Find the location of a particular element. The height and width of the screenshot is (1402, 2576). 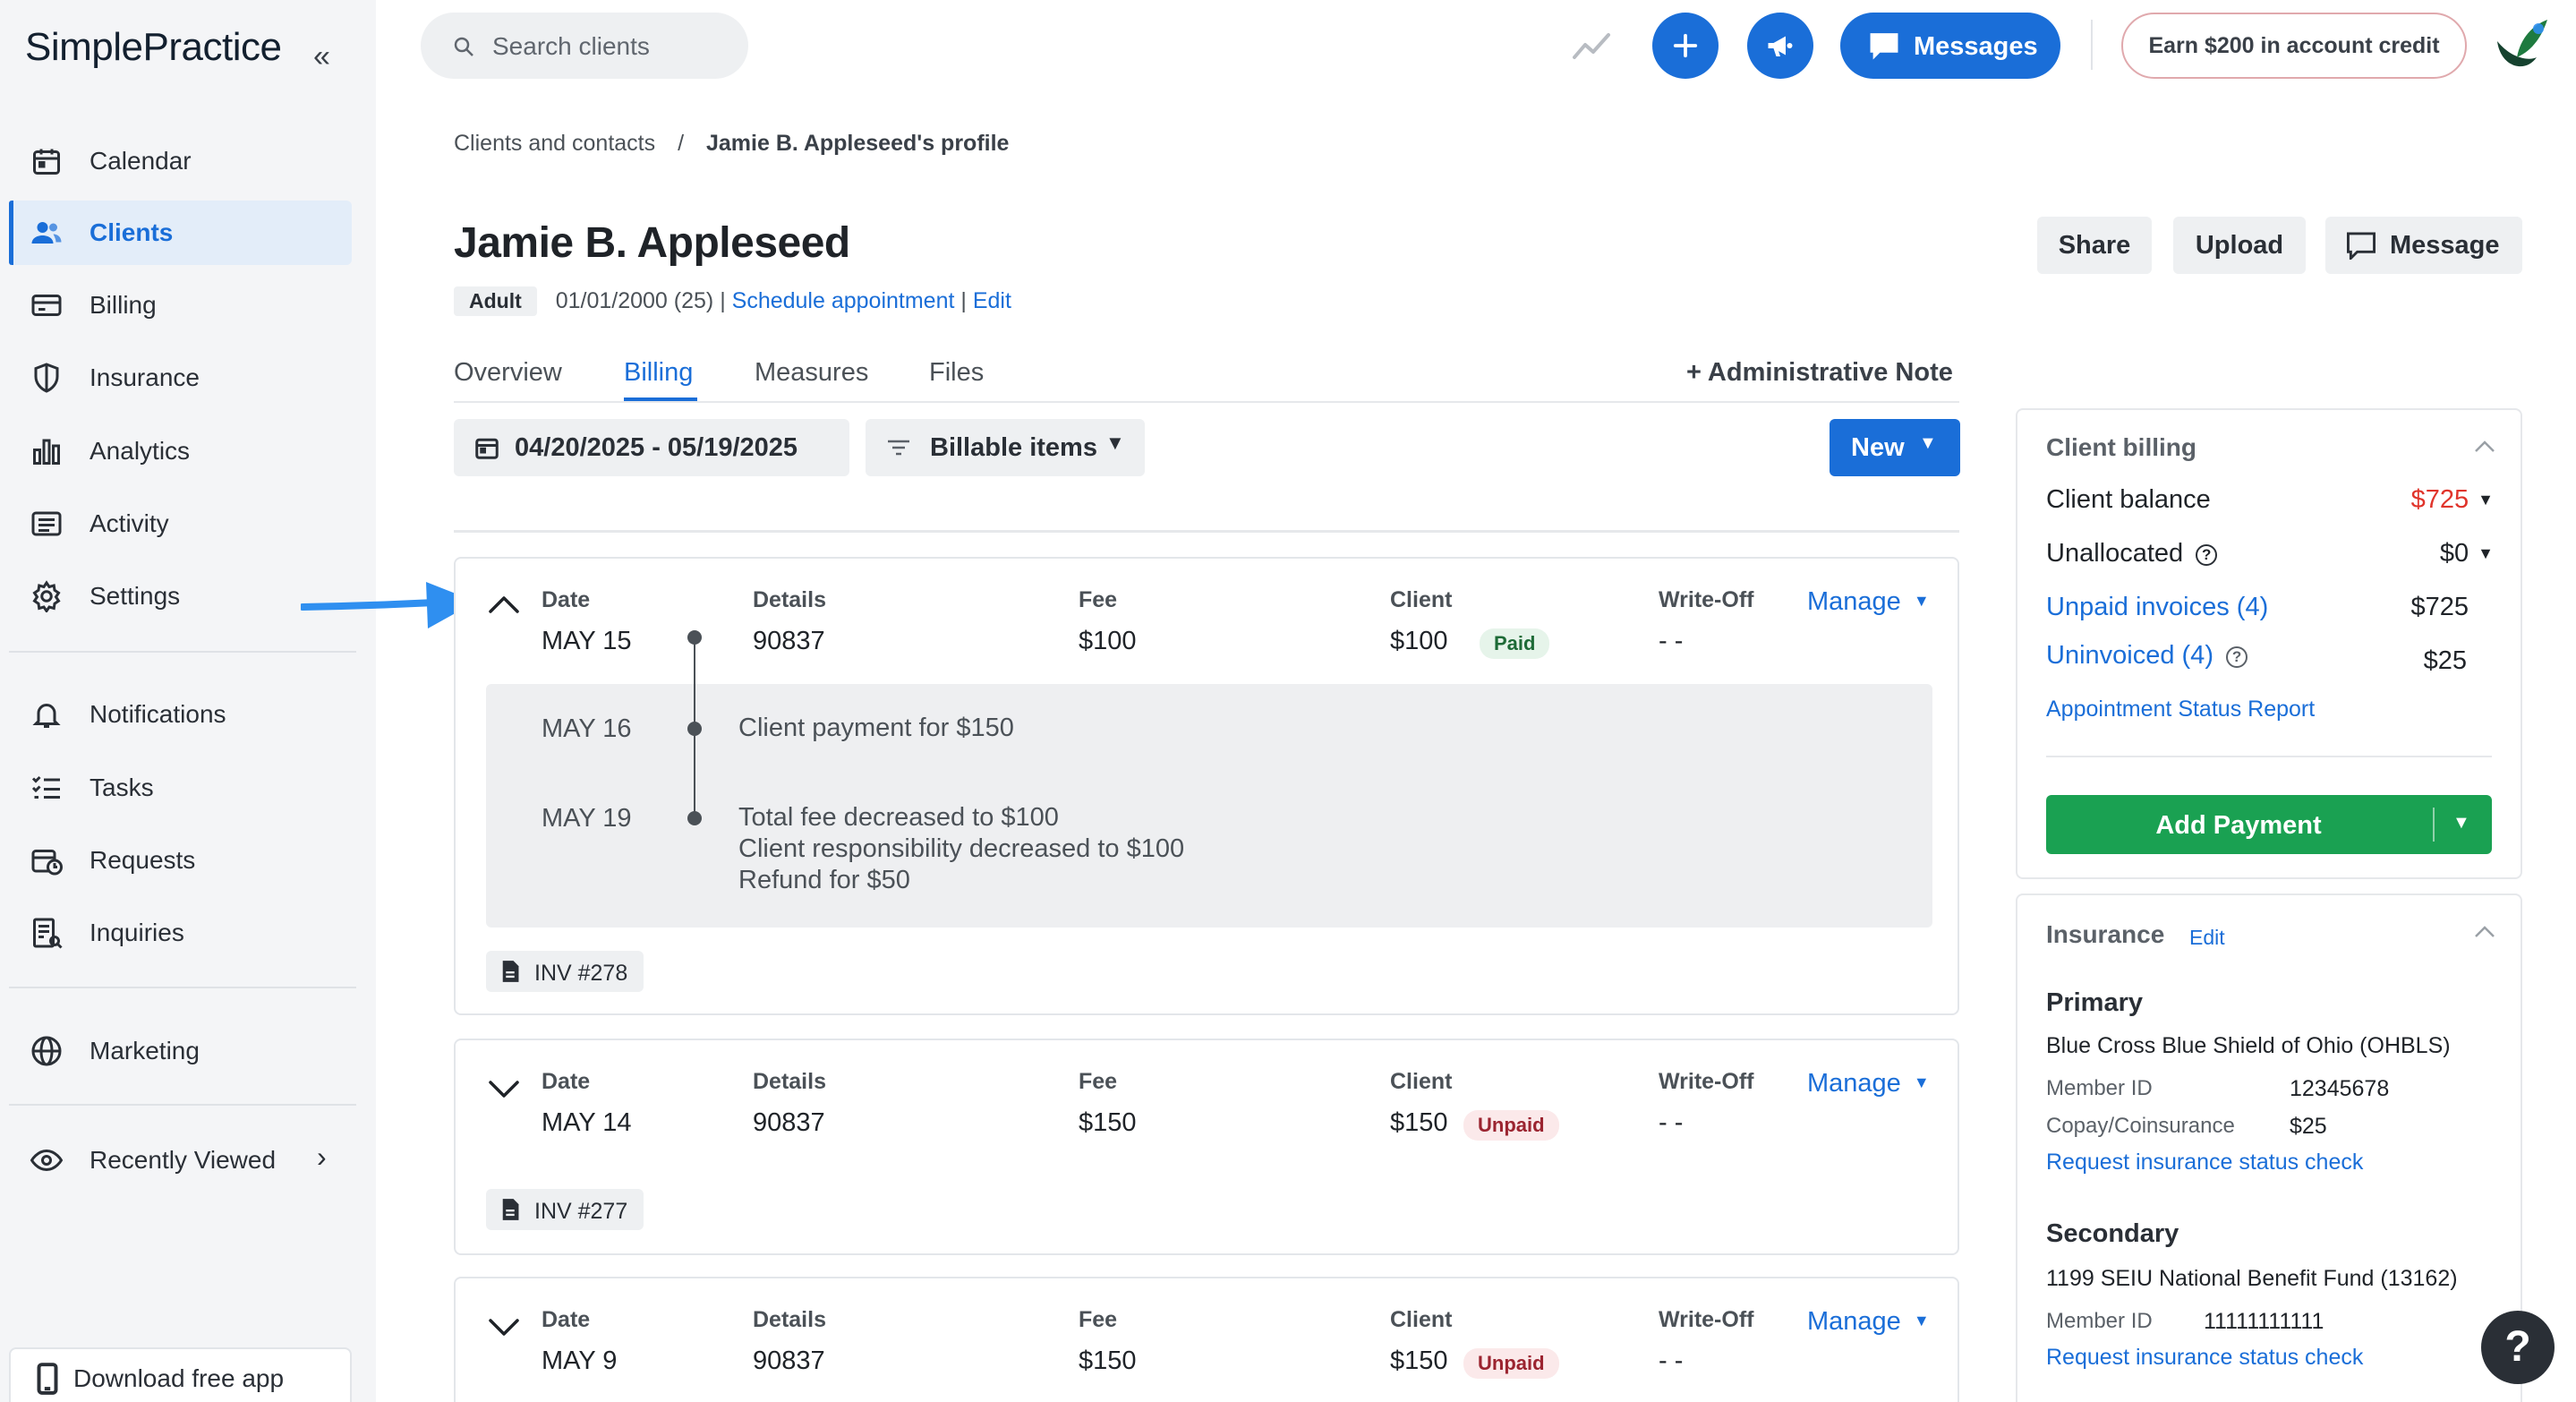

unallocated-dropdown: $0 ▼ is located at coordinates (2467, 553).